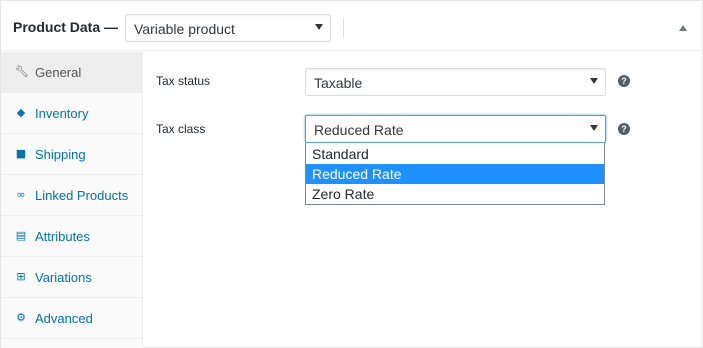  I want to click on tab-variations: ⊞ Variations, so click(72, 277).